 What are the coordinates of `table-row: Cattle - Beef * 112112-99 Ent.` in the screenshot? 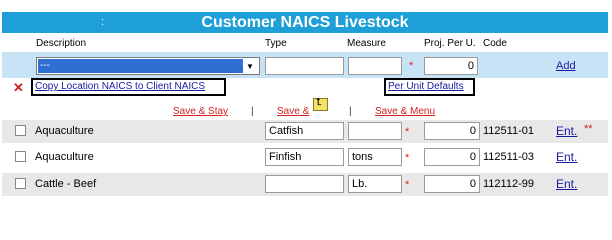 It's located at (305, 184).